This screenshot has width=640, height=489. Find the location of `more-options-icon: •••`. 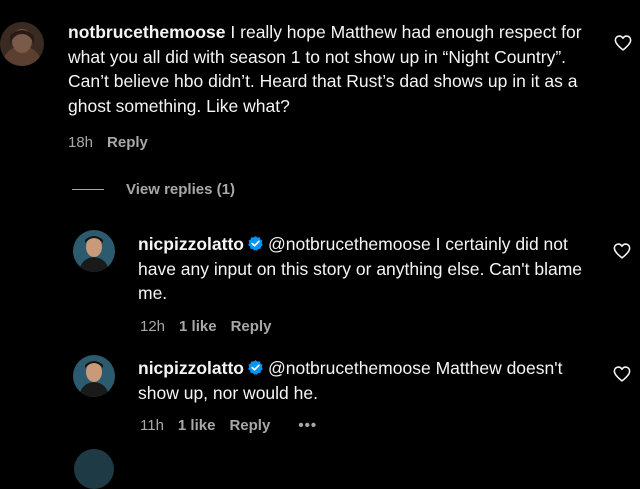

more-options-icon: ••• is located at coordinates (307, 425).